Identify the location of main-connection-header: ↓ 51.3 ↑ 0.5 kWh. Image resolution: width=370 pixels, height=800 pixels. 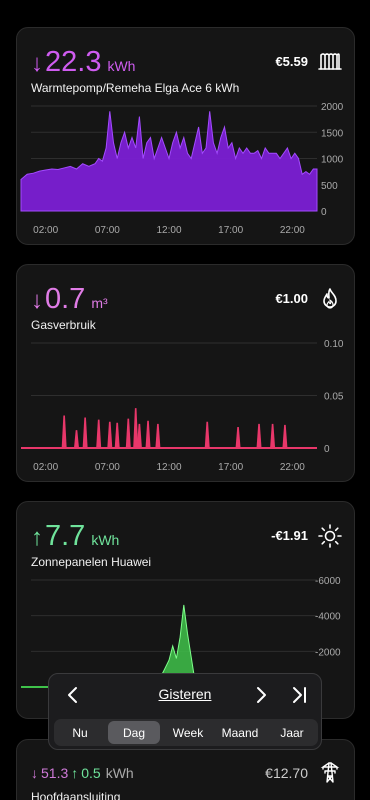
(82, 773).